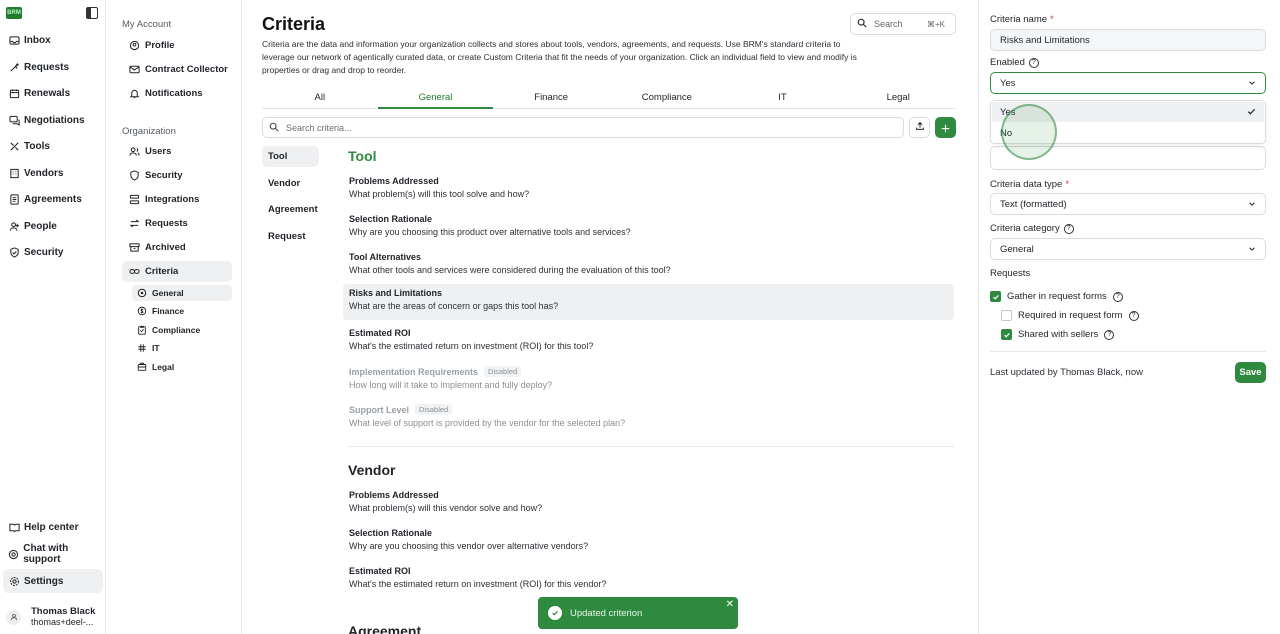 The image size is (1280, 634). Describe the element at coordinates (290, 156) in the screenshot. I see `category-tool: Tool` at that location.